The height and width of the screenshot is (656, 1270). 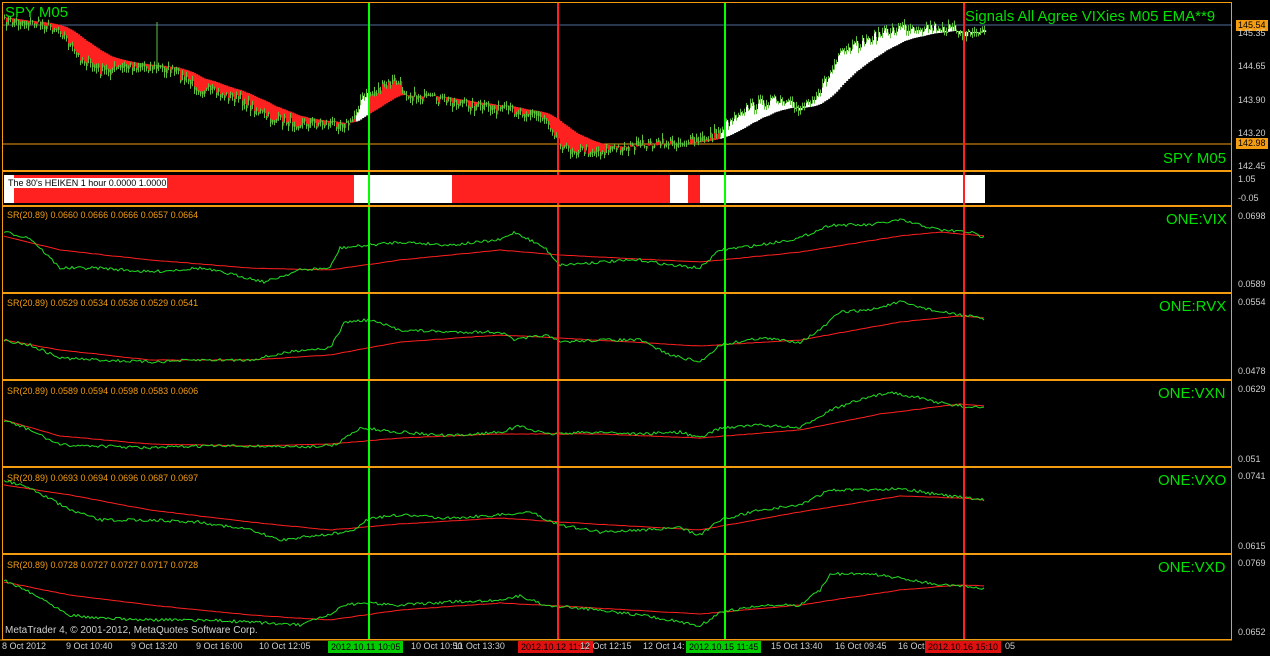 I want to click on main-symbol-label-bottom: SPY M05, so click(x=1195, y=158).